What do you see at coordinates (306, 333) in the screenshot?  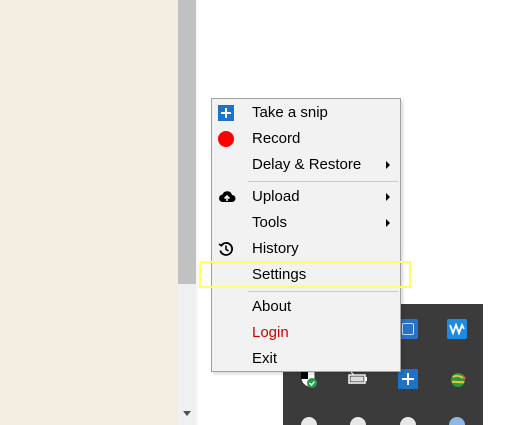 I see `menu-item-login: Login` at bounding box center [306, 333].